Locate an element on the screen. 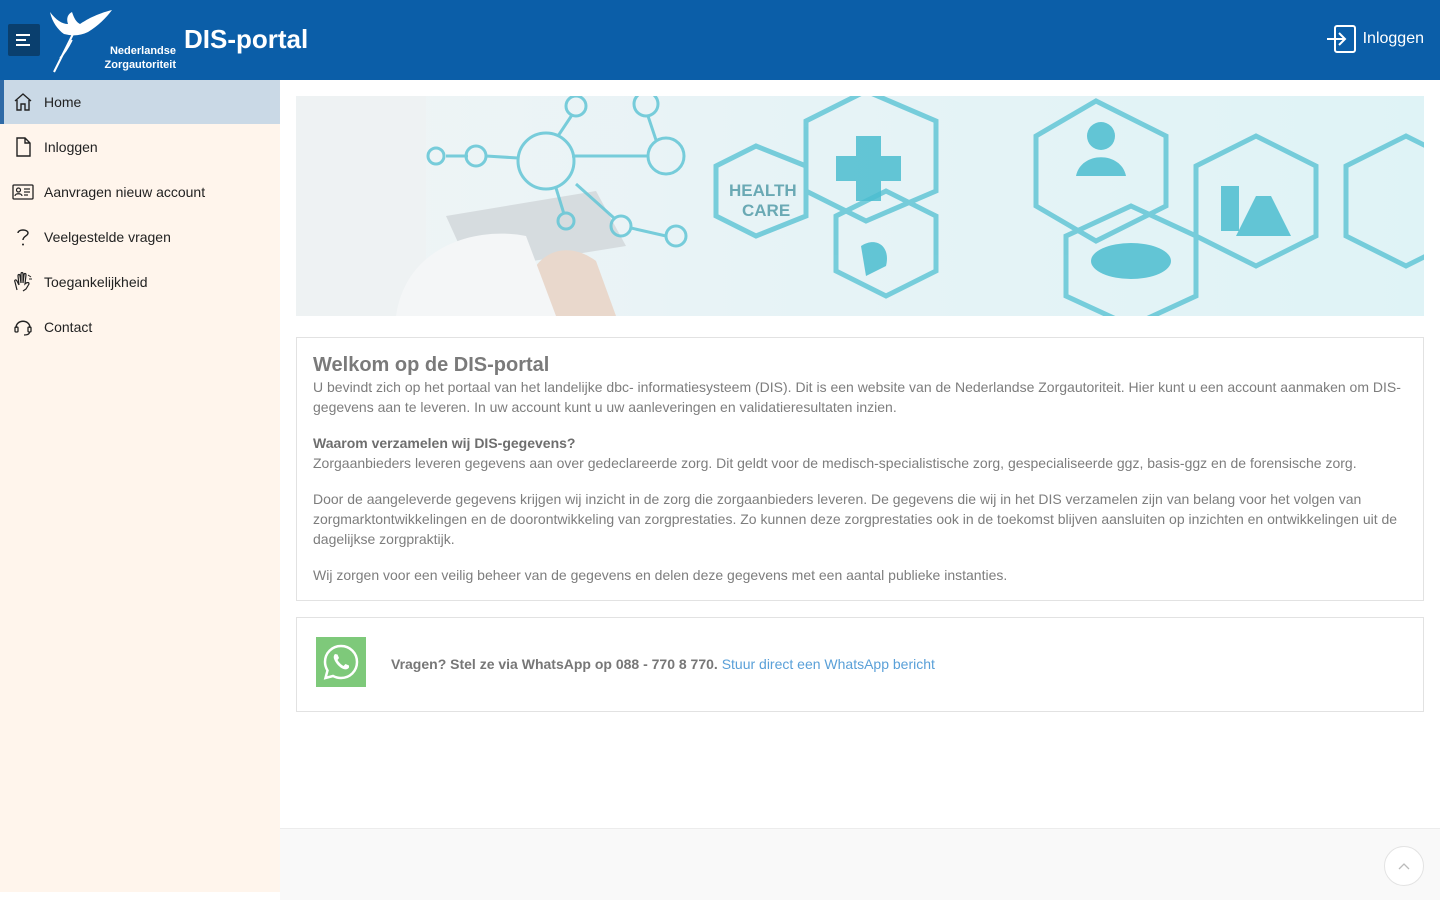 This screenshot has width=1440, height=900. chevron-up-icon is located at coordinates (1404, 866).